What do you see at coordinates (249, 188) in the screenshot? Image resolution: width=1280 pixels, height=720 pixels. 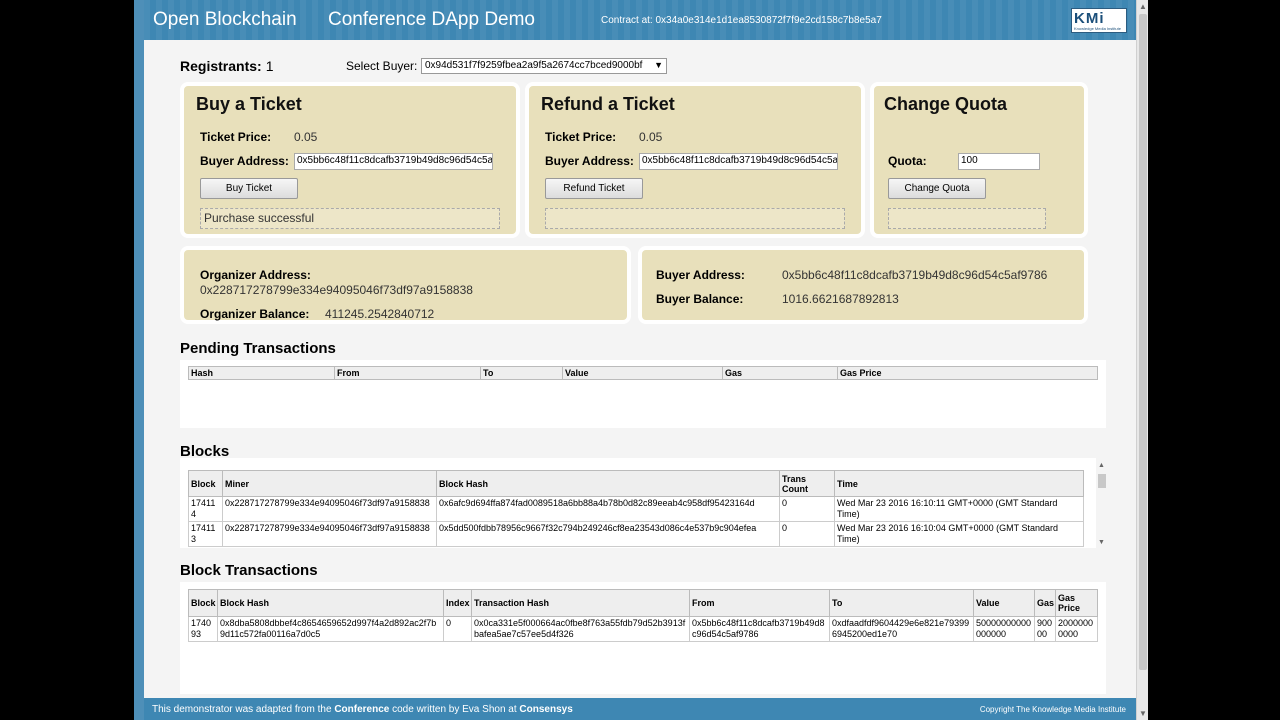 I see `buy-ticket-button: Buy Ticket` at bounding box center [249, 188].